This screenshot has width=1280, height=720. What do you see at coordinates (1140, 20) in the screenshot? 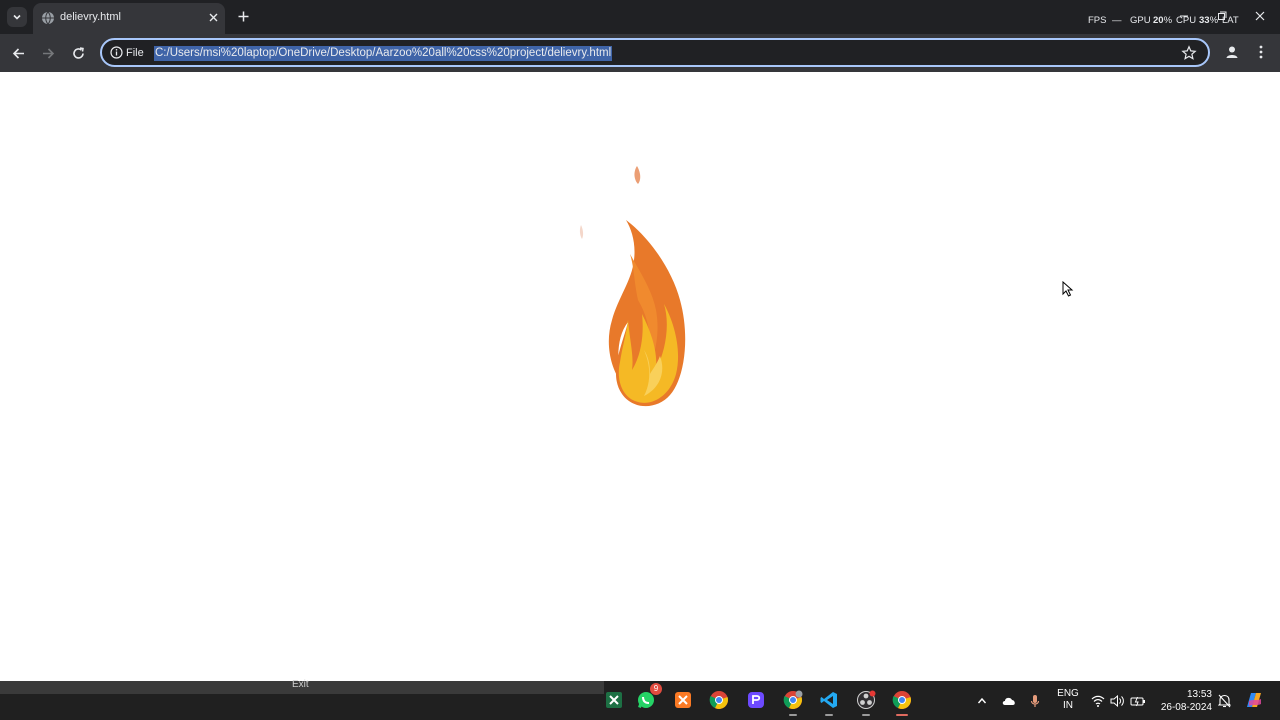
I see `perf-gpu-label: GPU` at bounding box center [1140, 20].